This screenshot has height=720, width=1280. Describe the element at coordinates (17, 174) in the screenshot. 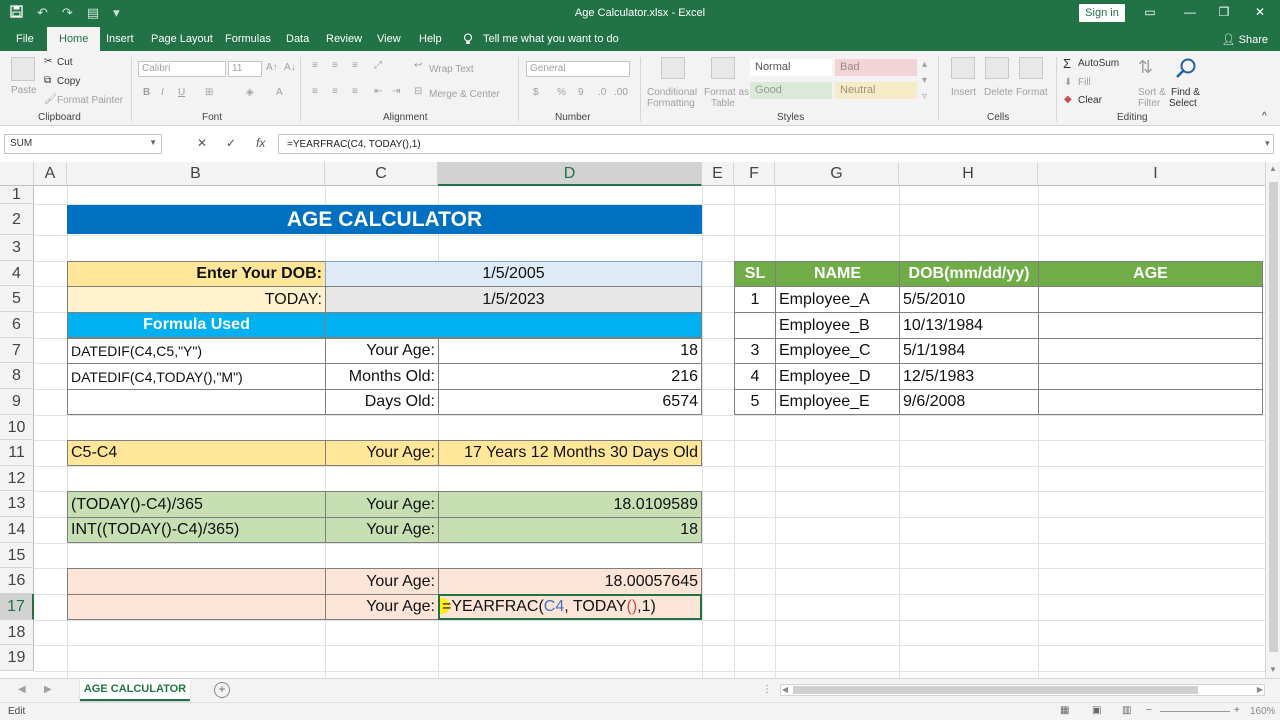

I see `select-all-corner` at that location.